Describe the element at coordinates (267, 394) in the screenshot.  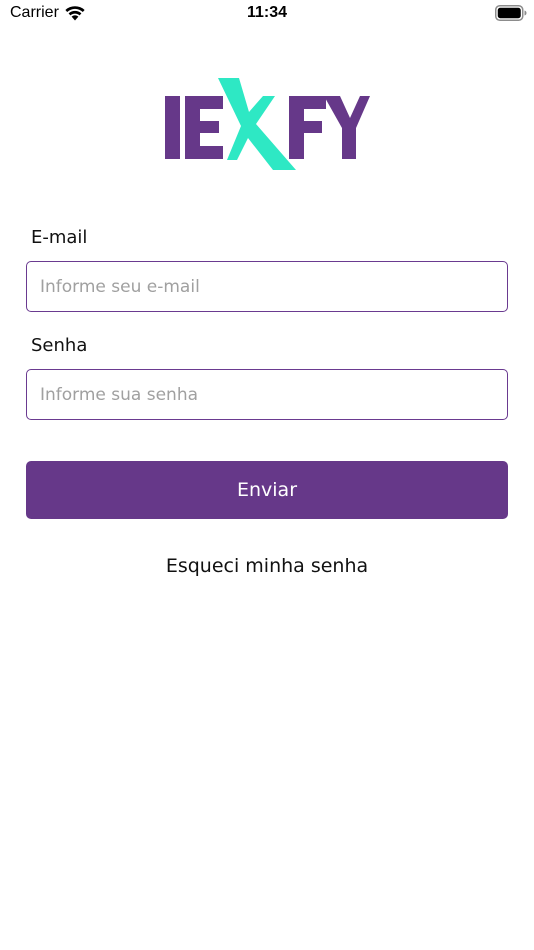
I see `password-input` at that location.